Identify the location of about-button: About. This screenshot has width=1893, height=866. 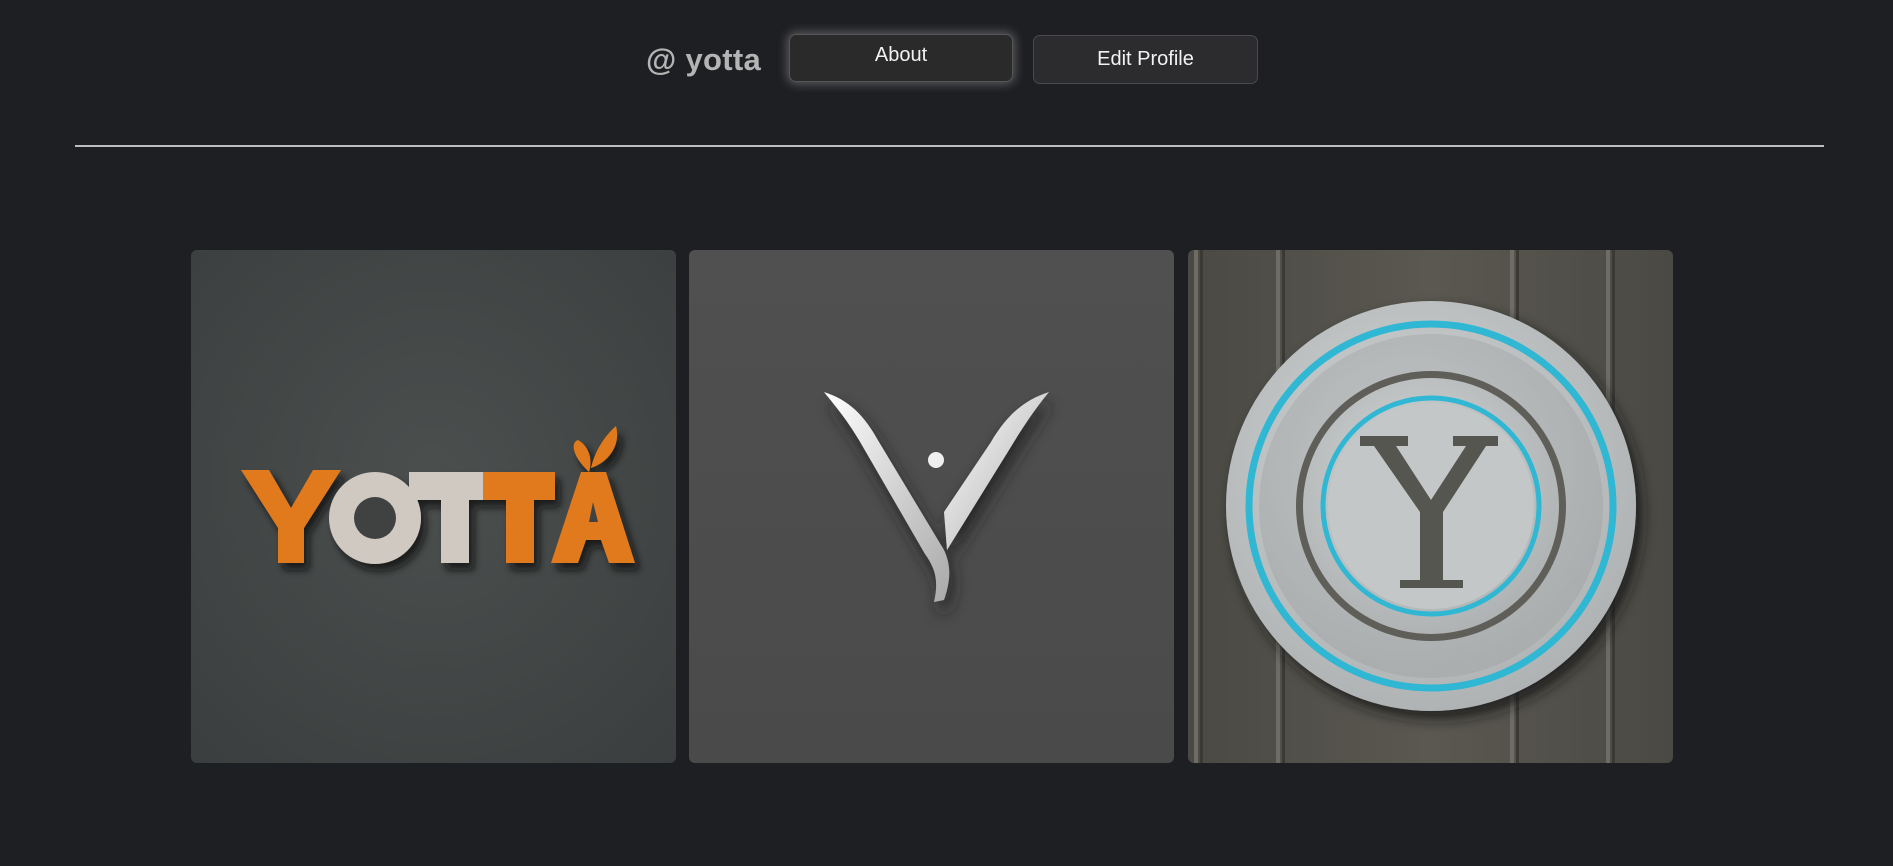
(901, 58).